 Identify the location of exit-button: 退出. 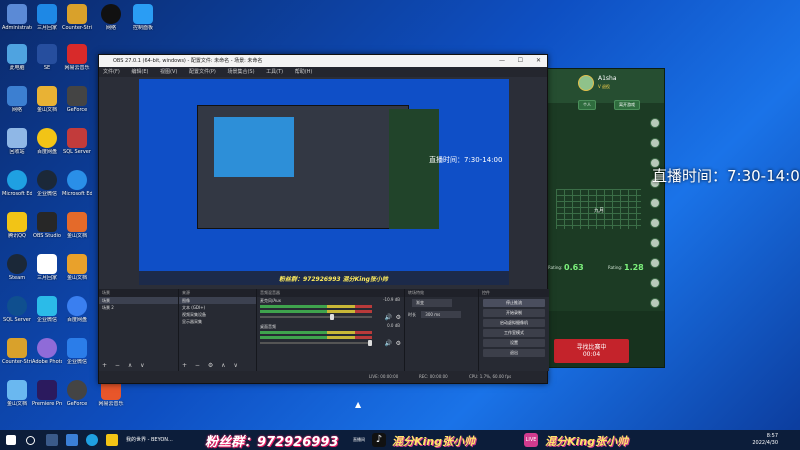
(514, 353).